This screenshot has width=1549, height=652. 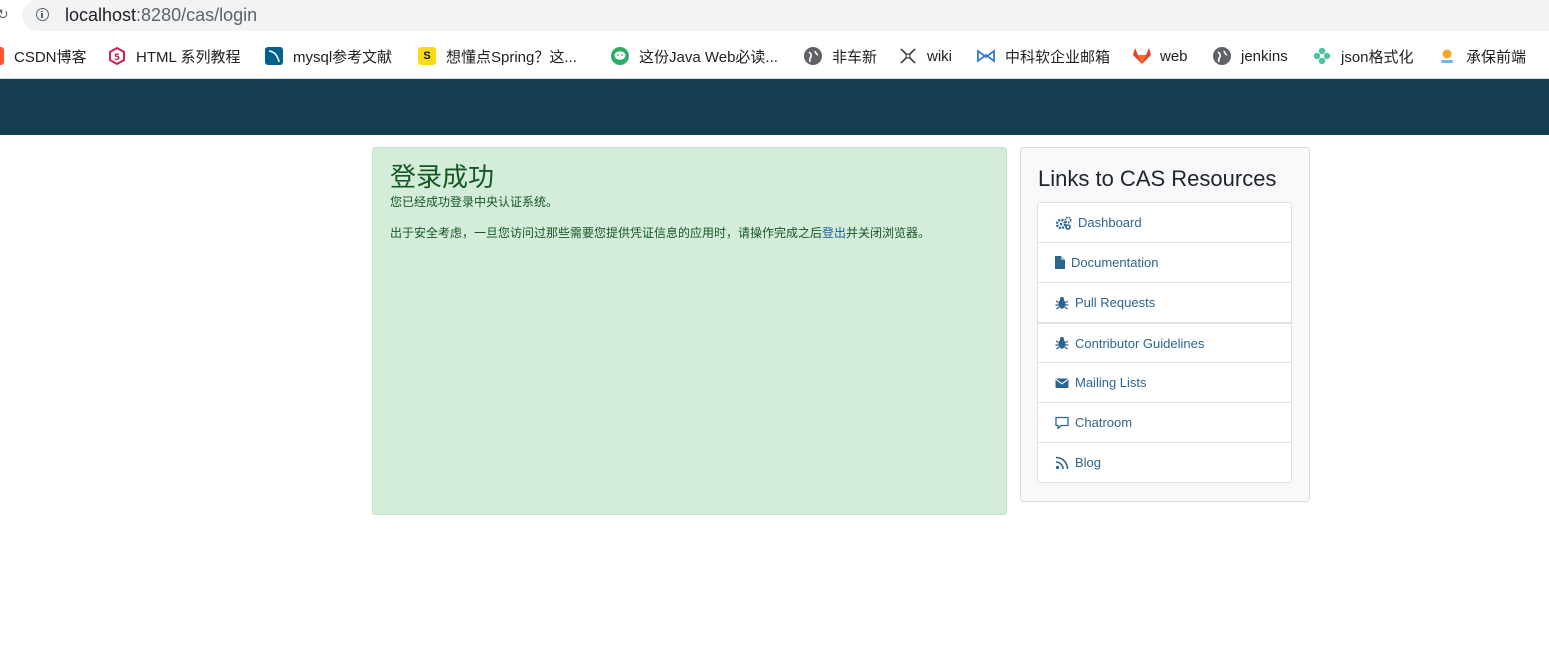 I want to click on resource-link-contributor-guidelines: Contributor Guidelines, so click(x=1164, y=342).